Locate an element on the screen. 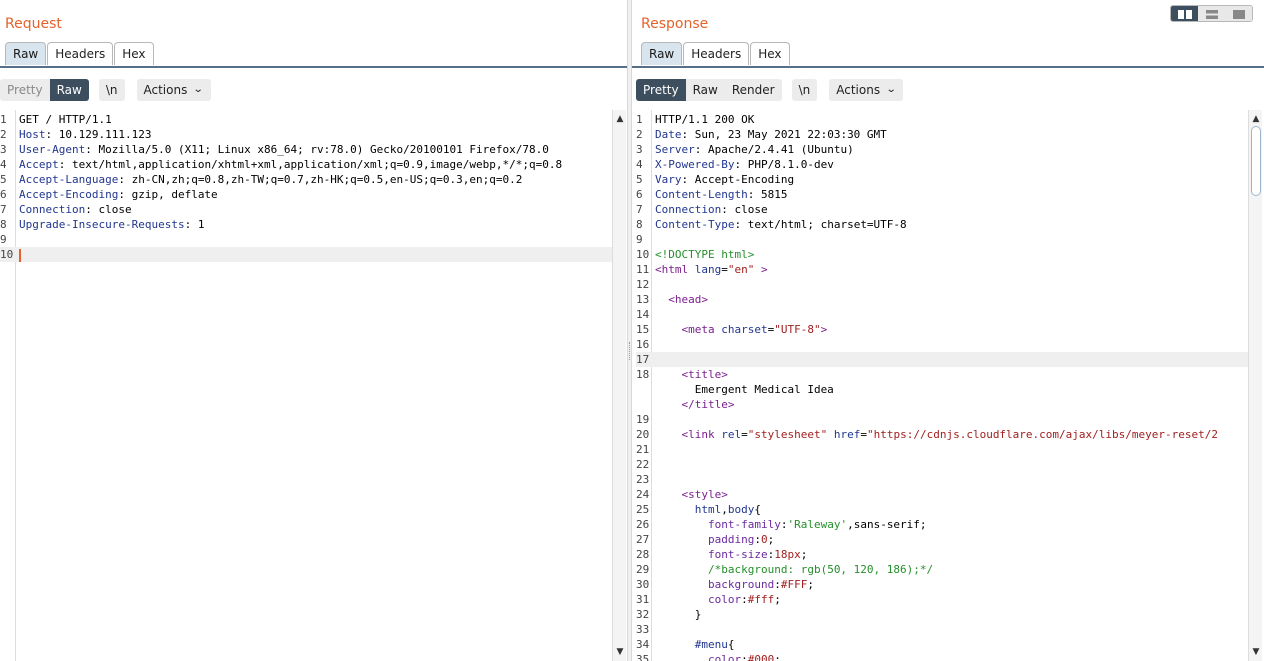  line-number: 11 is located at coordinates (643, 269).